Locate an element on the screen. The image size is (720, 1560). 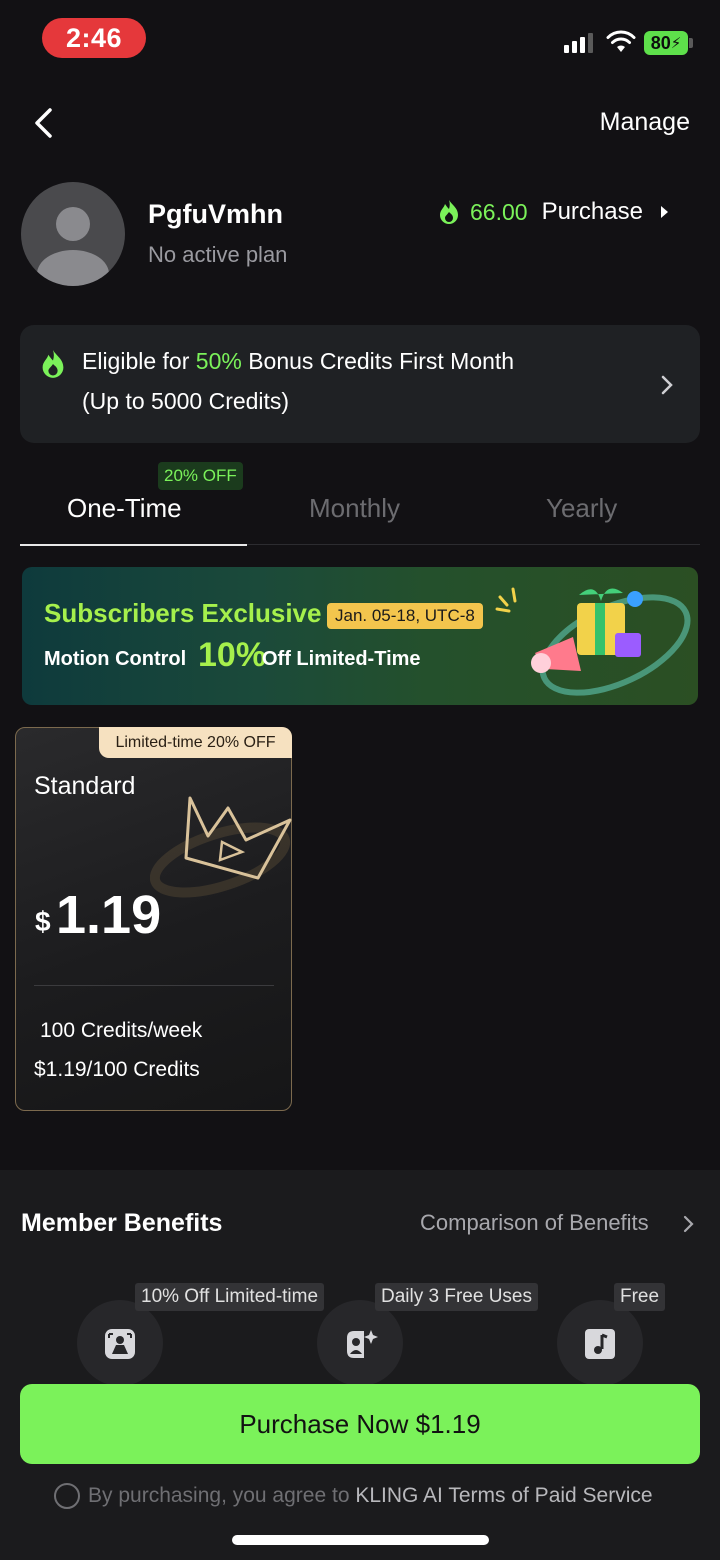
bonus-pre: Eligible for is located at coordinates (139, 361).